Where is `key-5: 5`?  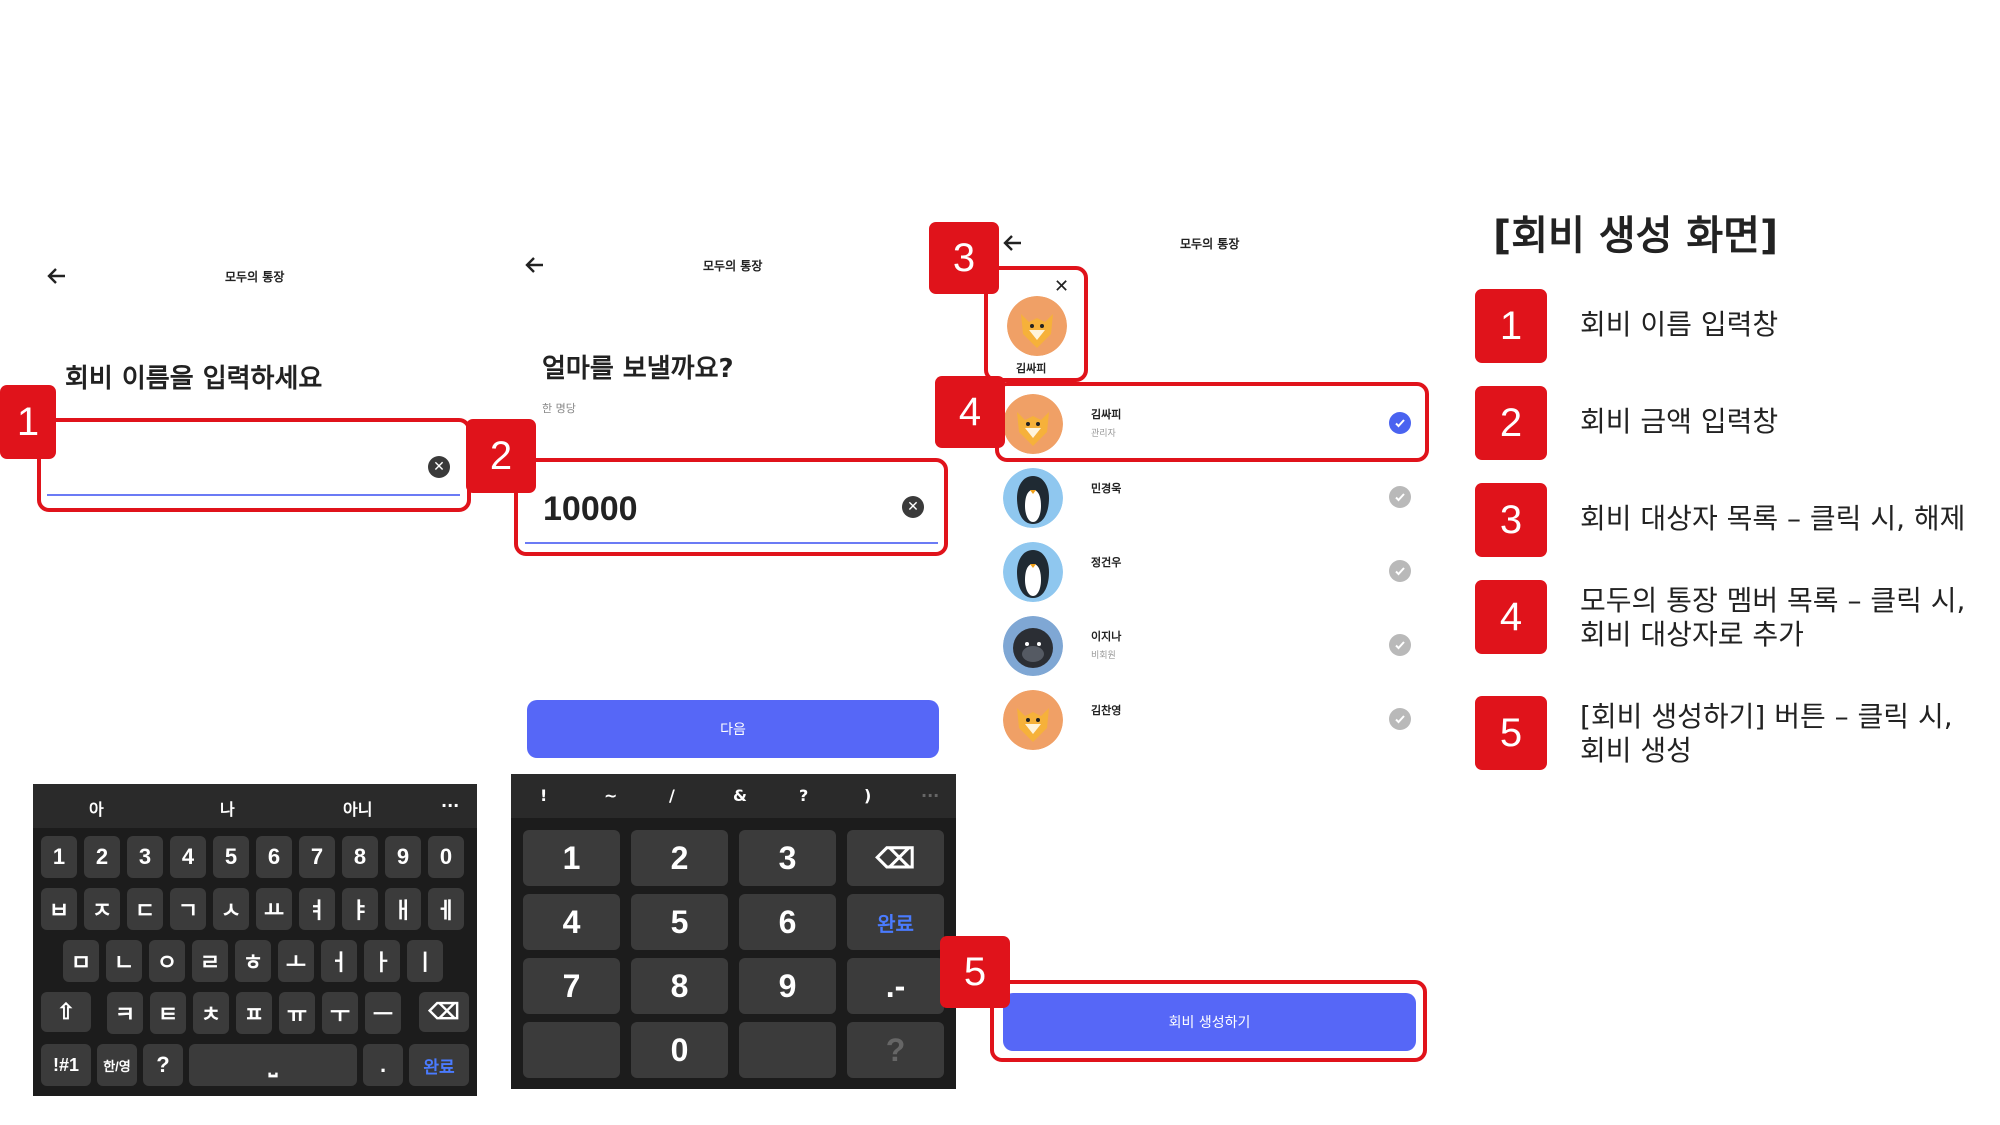
key-5: 5 is located at coordinates (679, 922).